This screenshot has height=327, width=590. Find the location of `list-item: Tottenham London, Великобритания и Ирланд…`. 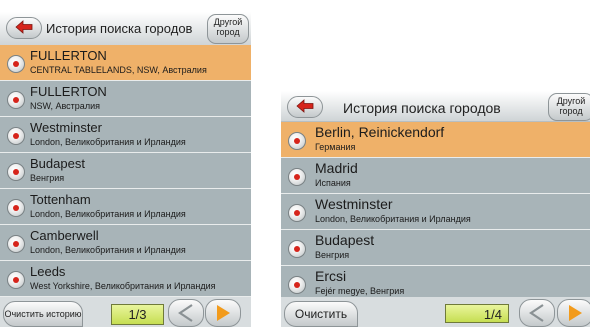

list-item: Tottenham London, Великобритания и Ирланд… is located at coordinates (125, 207).